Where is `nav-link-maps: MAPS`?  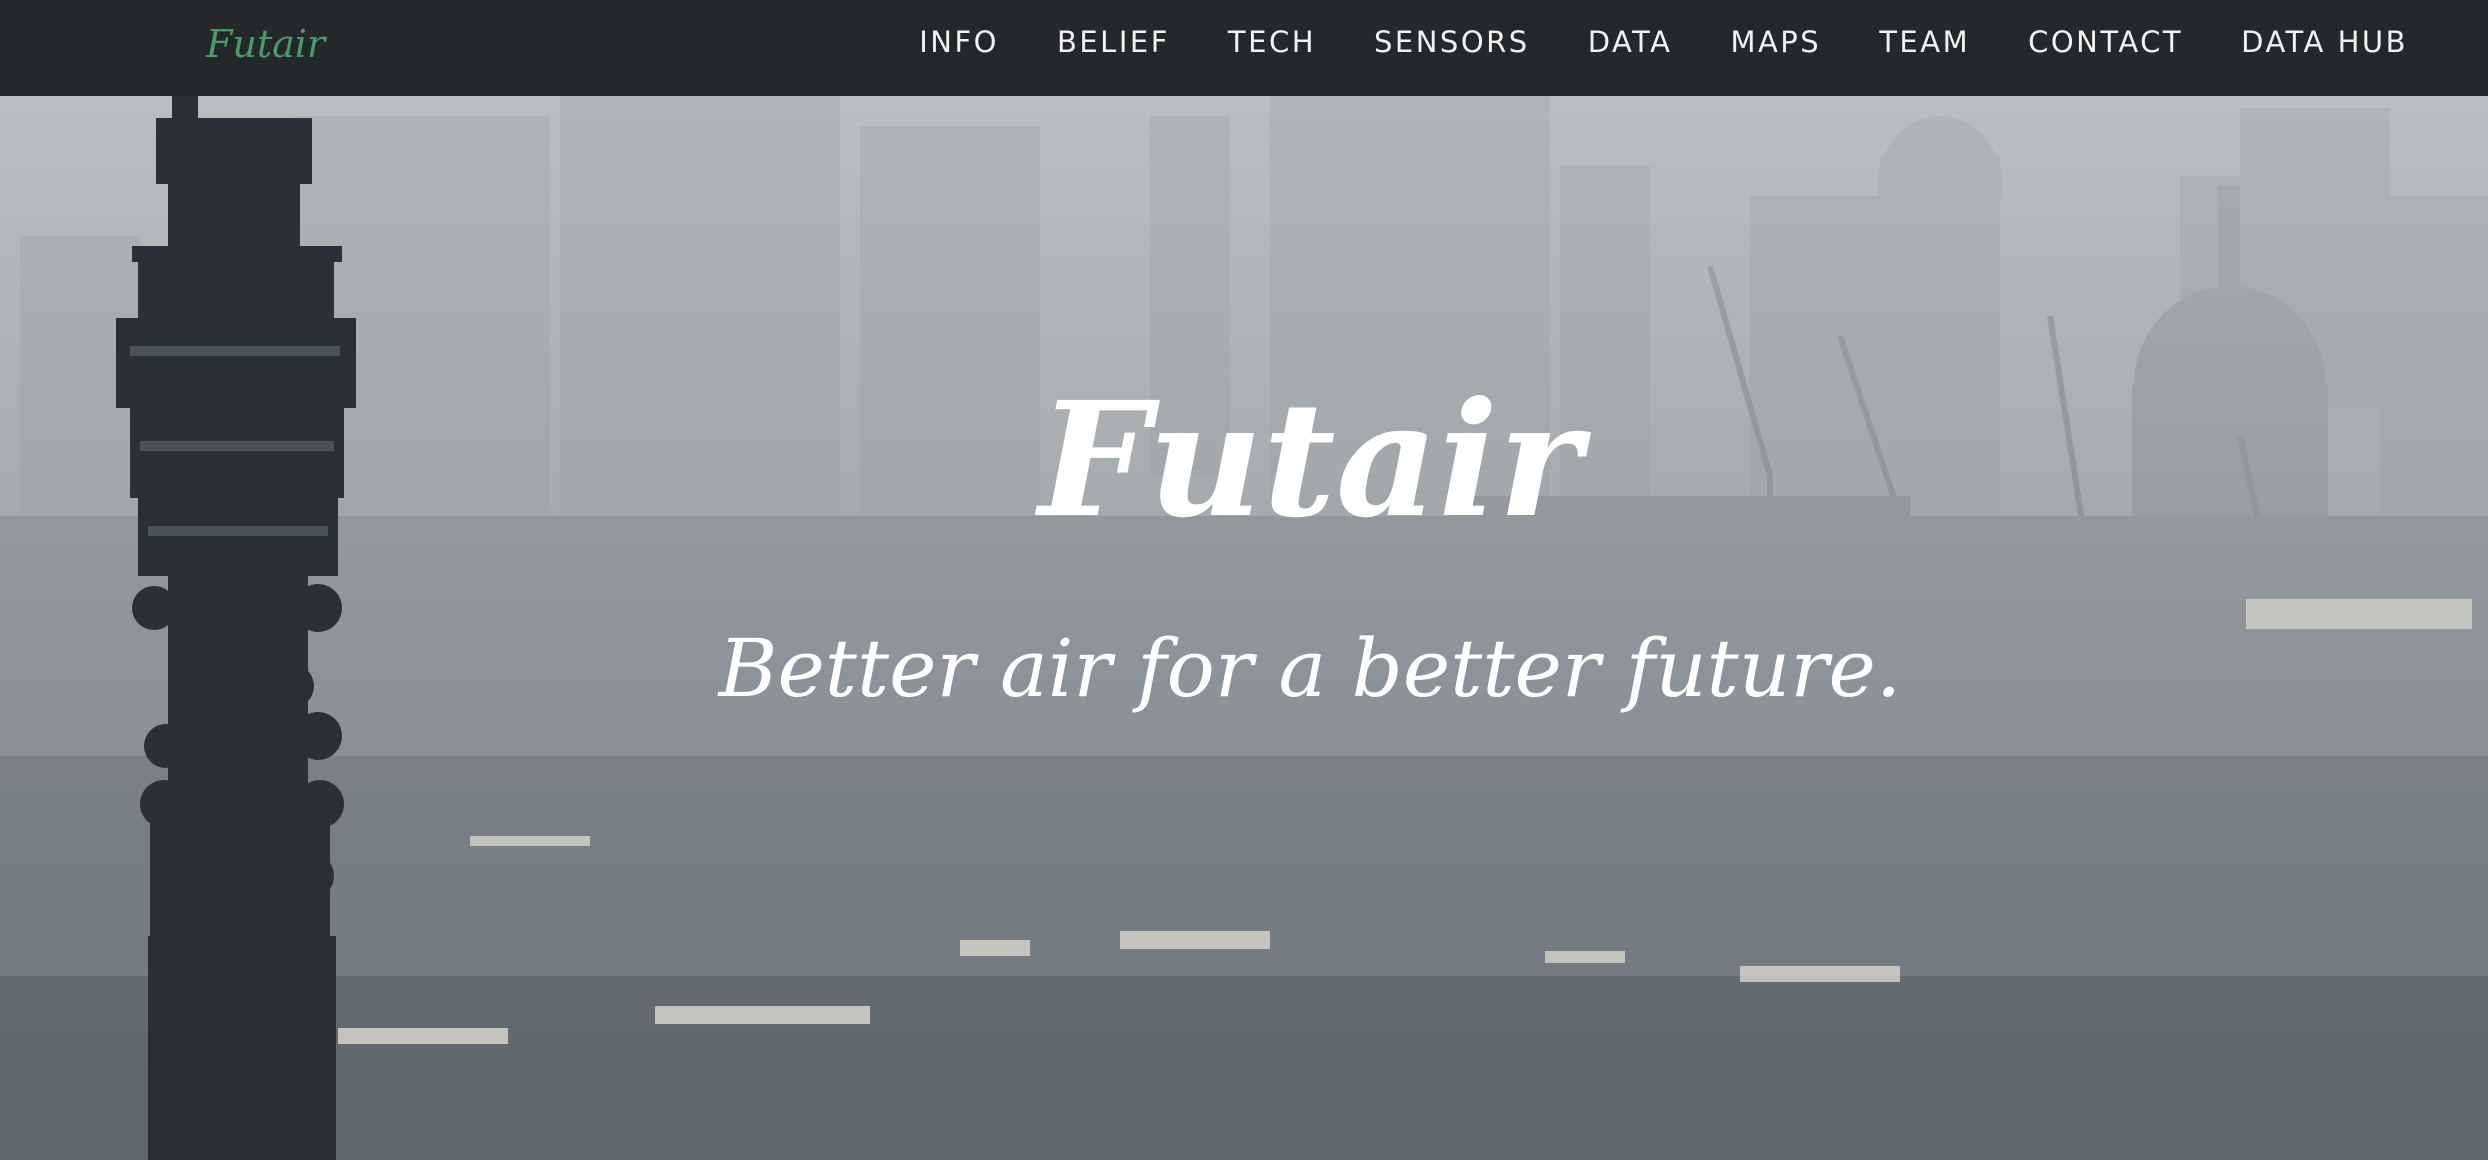 nav-link-maps: MAPS is located at coordinates (1775, 42).